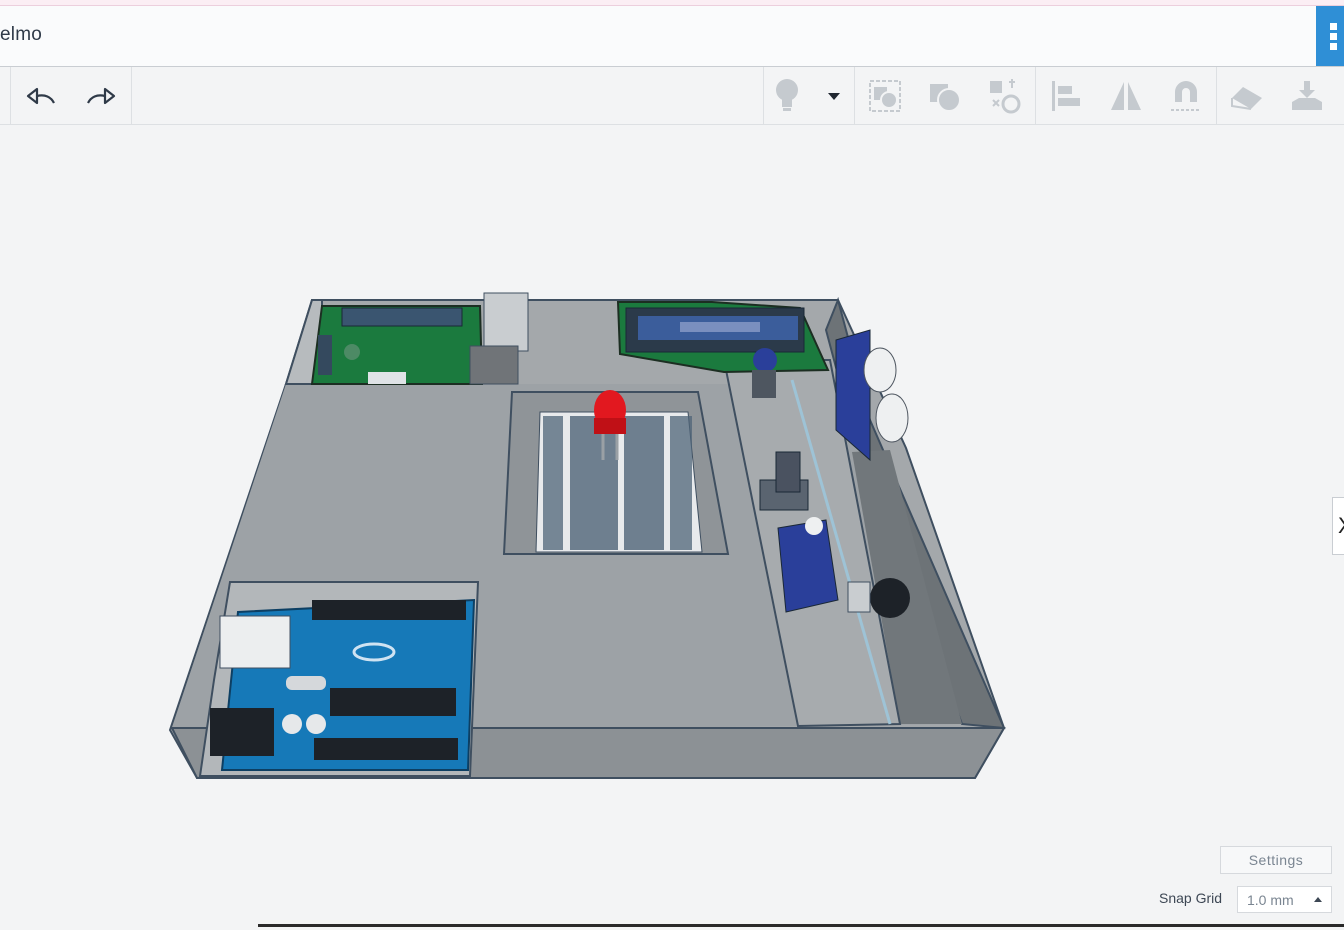  I want to click on pi-connector, so click(325, 355).